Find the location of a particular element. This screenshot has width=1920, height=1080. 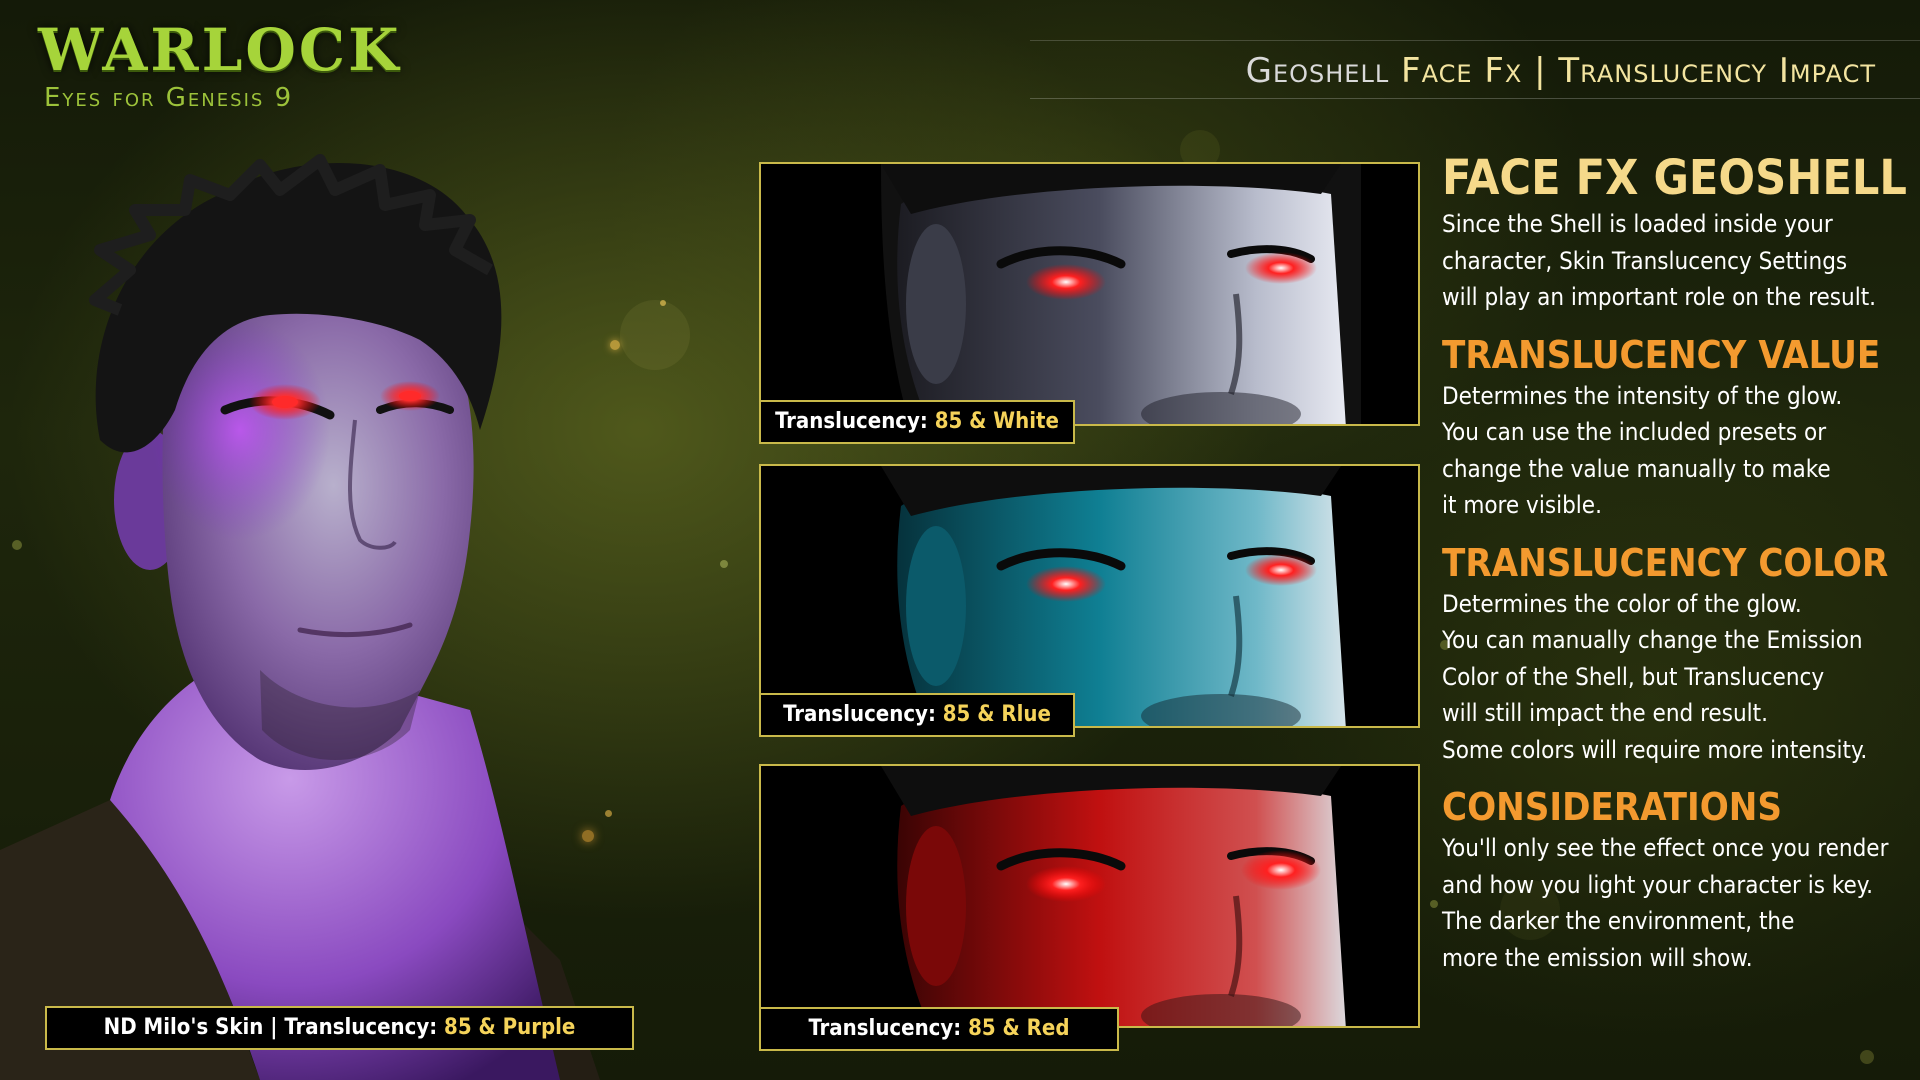

caption-value: 85 & Purple is located at coordinates (510, 1027).